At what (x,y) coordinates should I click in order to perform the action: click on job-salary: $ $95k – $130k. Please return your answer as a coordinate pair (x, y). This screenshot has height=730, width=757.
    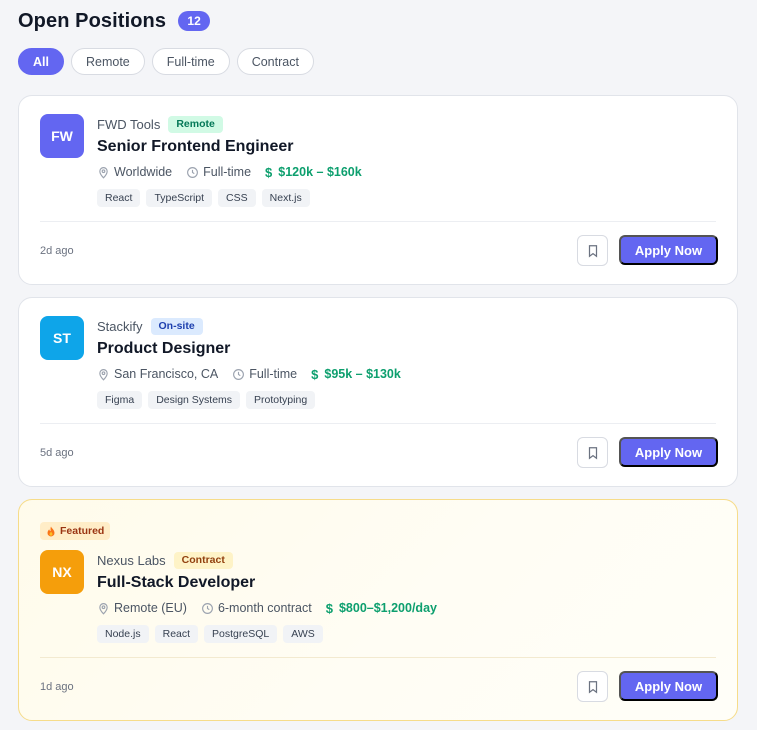
    Looking at the image, I should click on (356, 374).